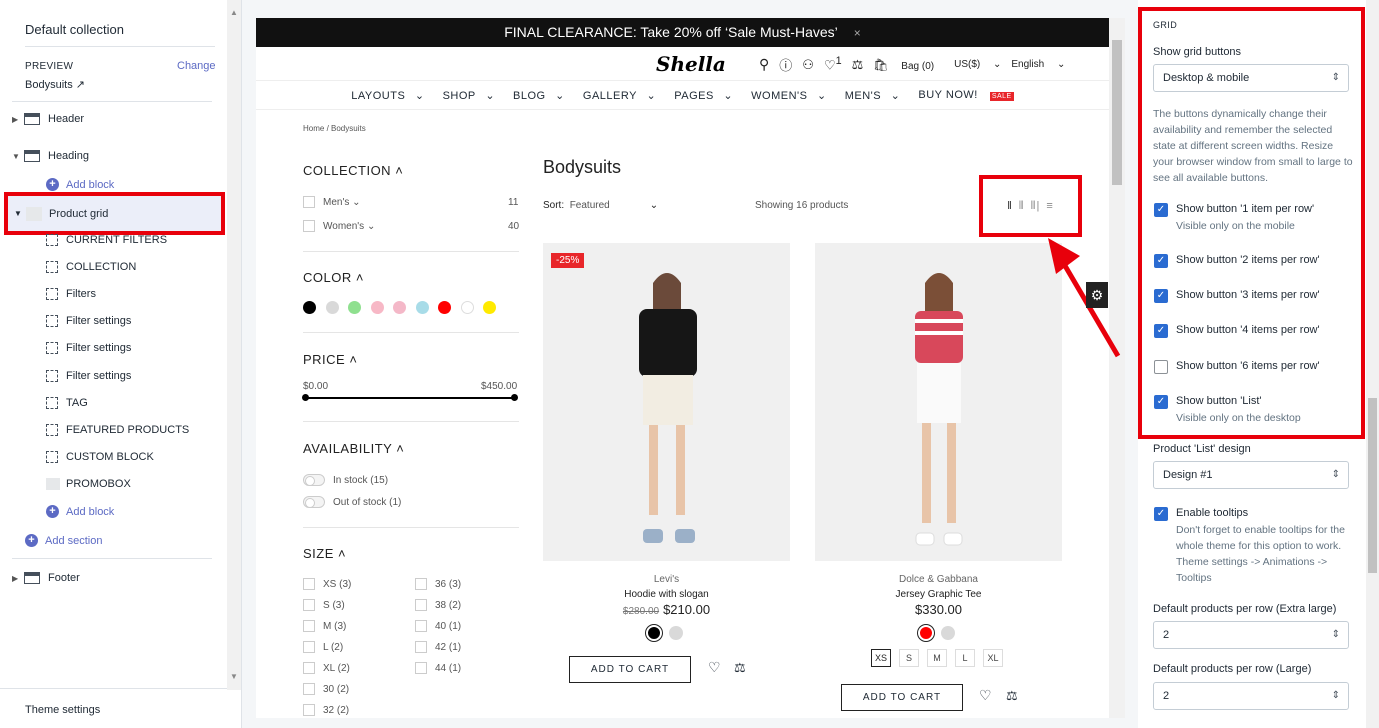  Describe the element at coordinates (324, 626) in the screenshot. I see `size-option: M (3)` at that location.